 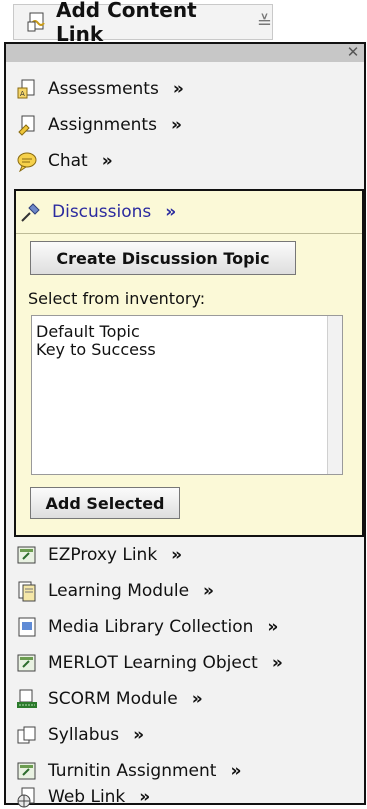 I want to click on divider, so click(x=189, y=233).